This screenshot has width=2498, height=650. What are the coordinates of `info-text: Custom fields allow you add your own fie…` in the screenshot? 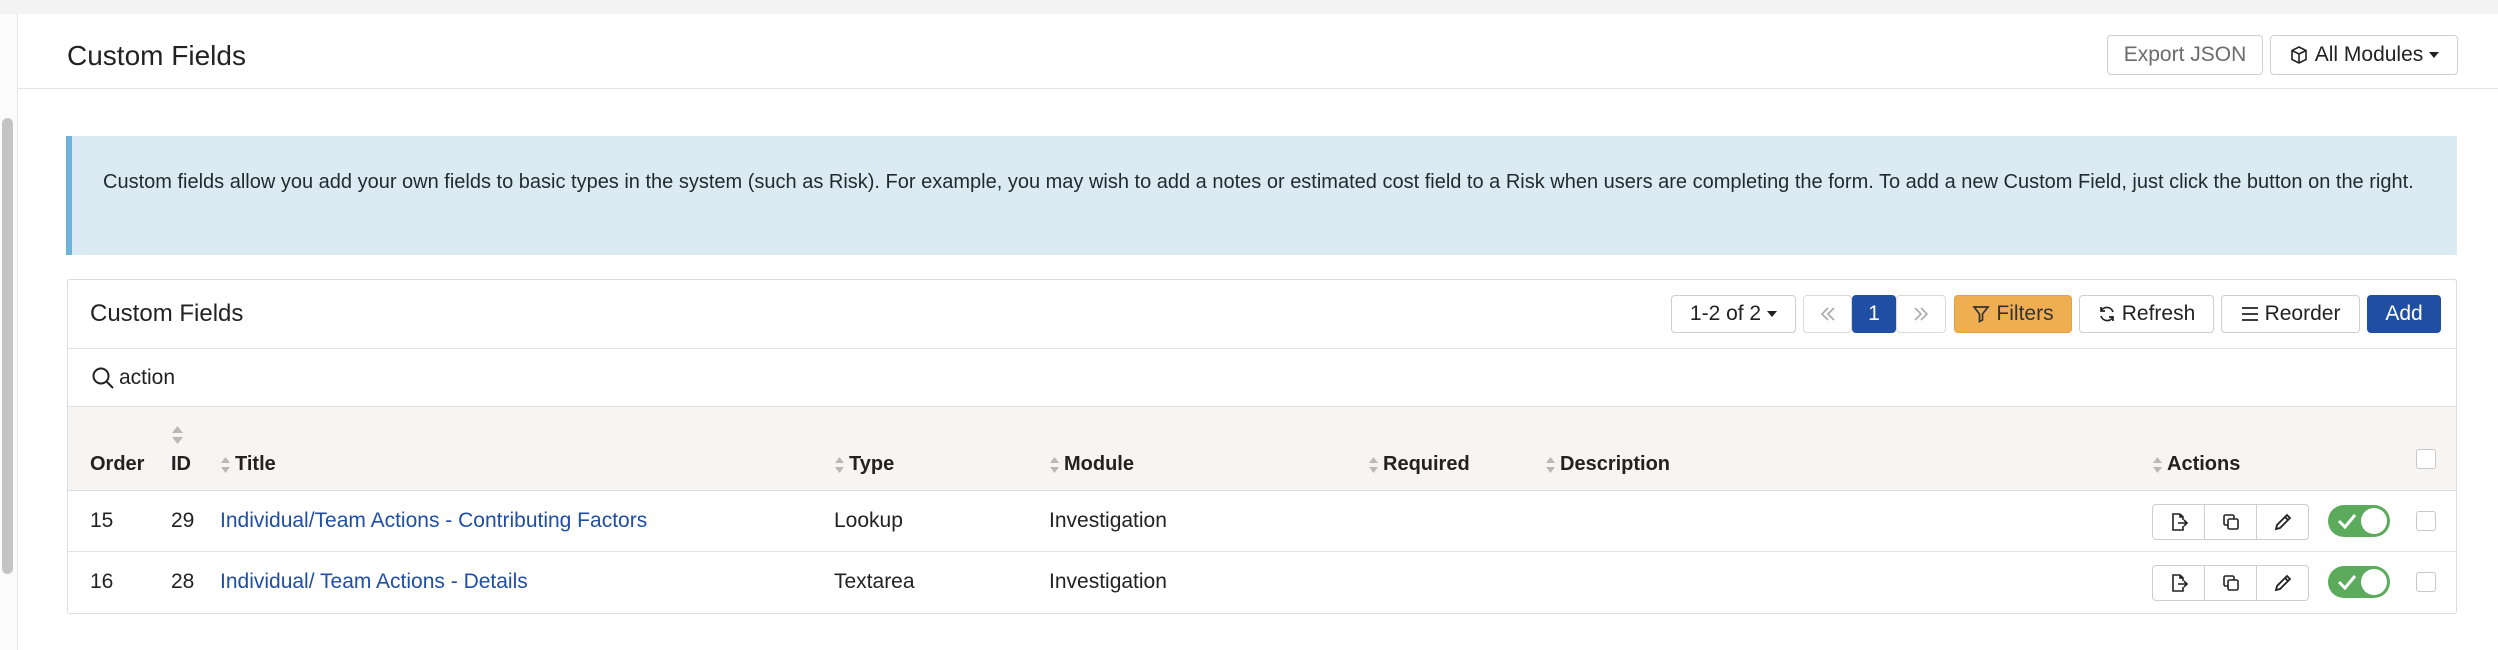 It's located at (1258, 182).